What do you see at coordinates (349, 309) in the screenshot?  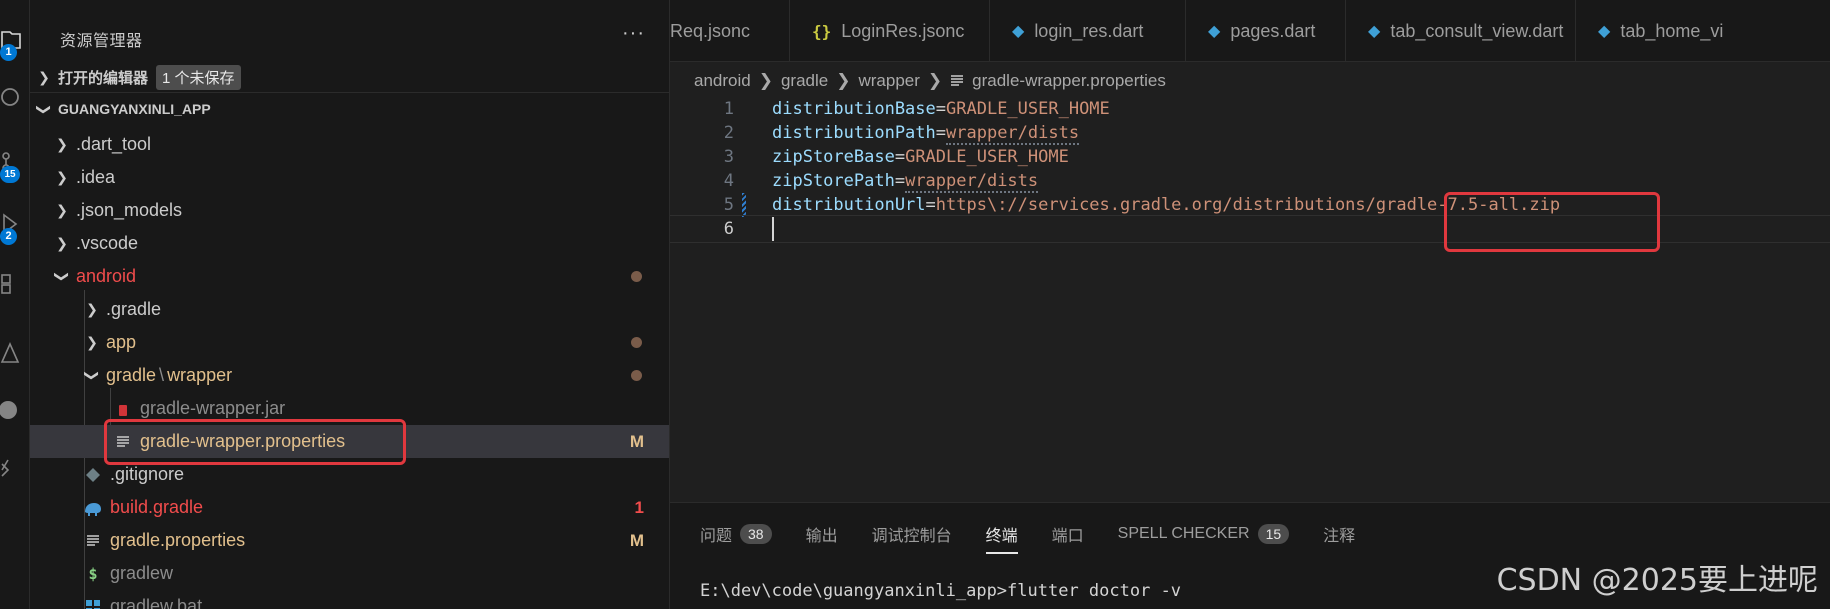 I see `tree-item-gradle-dir: ❯ .gradle` at bounding box center [349, 309].